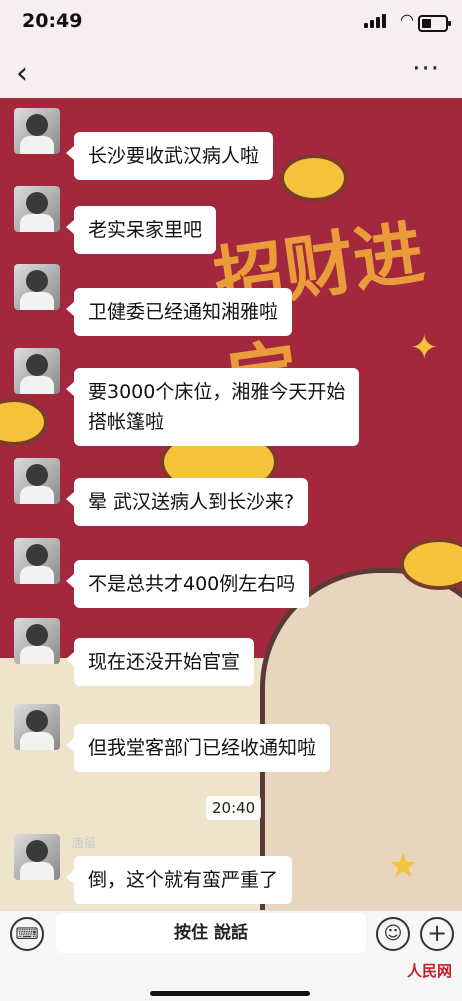  What do you see at coordinates (437, 934) in the screenshot?
I see `plus-icon: +` at bounding box center [437, 934].